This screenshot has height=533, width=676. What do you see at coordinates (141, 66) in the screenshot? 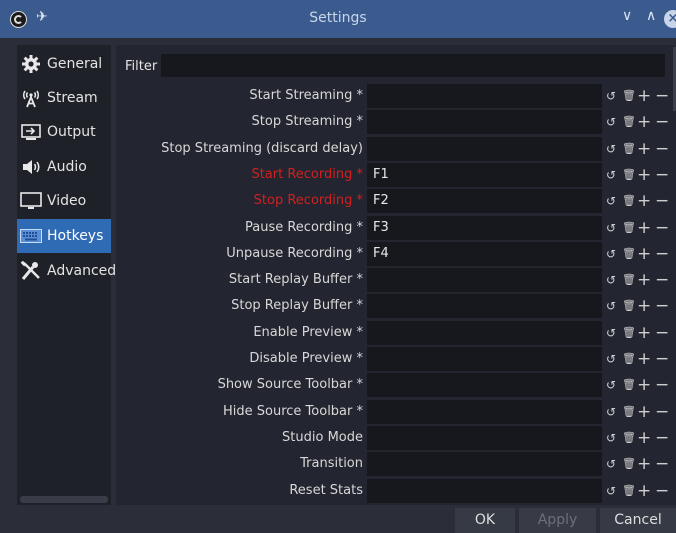
I see `filter-label: Filter` at bounding box center [141, 66].